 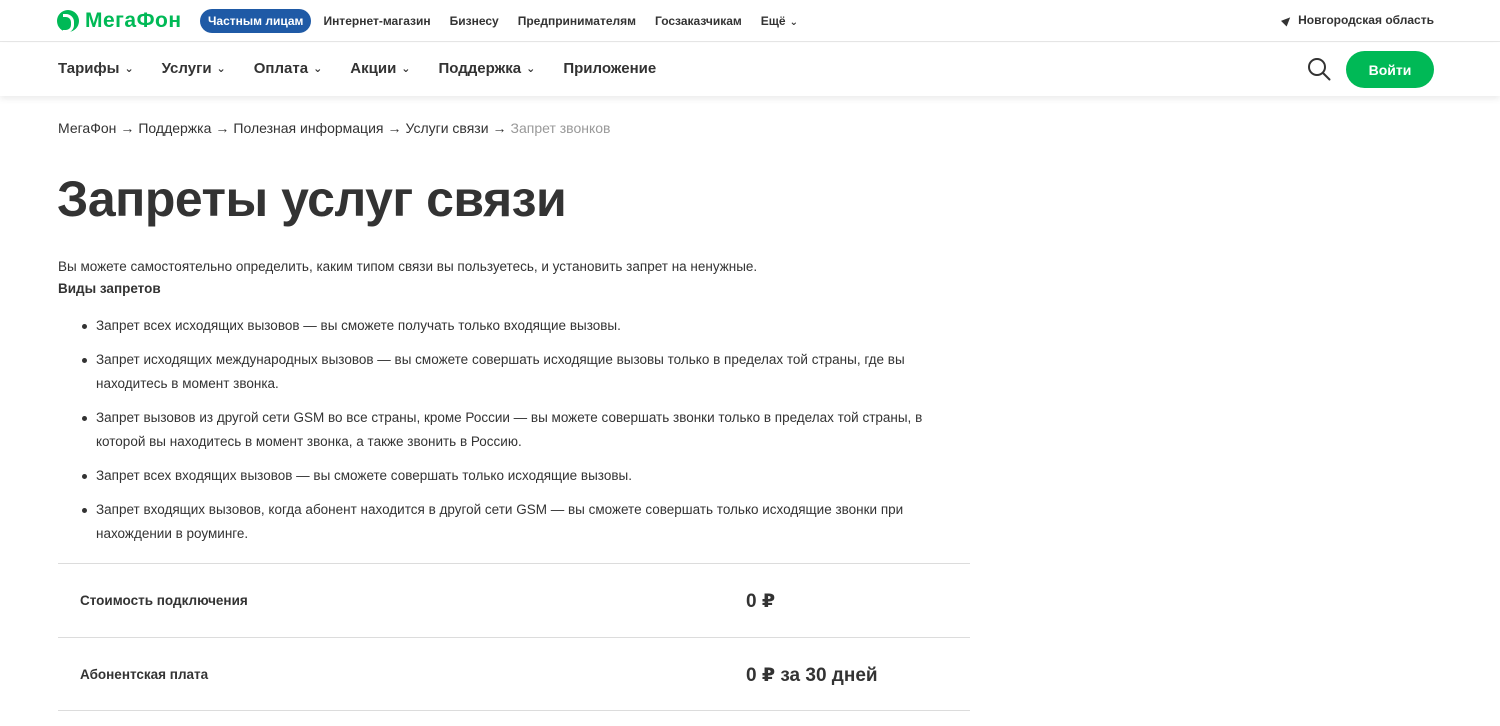 What do you see at coordinates (1287, 20) in the screenshot?
I see `location-arrow-icon` at bounding box center [1287, 20].